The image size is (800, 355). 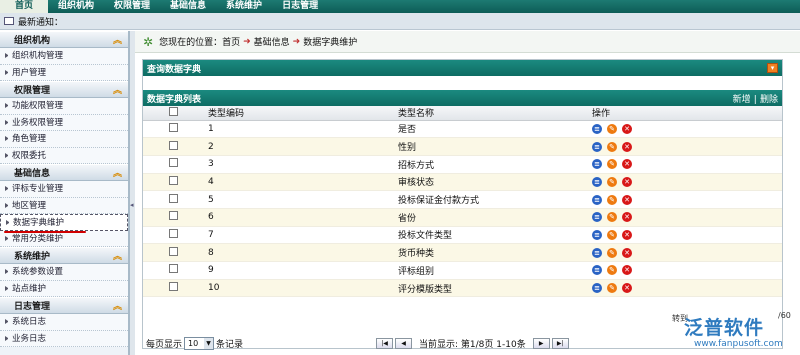 What do you see at coordinates (64, 155) in the screenshot?
I see `sidebar-item: 权限委托` at bounding box center [64, 155].